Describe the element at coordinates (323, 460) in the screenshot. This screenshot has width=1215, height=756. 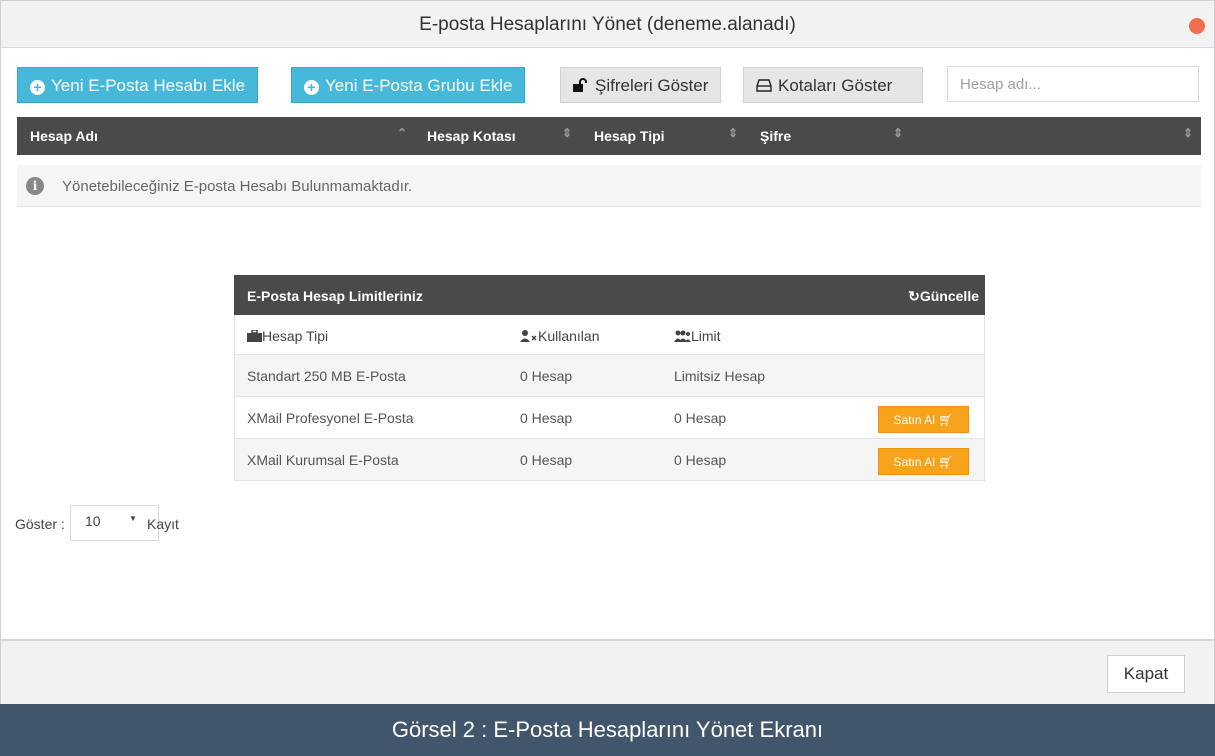
I see `limit-type: XMail Kurumsal E-Posta` at that location.